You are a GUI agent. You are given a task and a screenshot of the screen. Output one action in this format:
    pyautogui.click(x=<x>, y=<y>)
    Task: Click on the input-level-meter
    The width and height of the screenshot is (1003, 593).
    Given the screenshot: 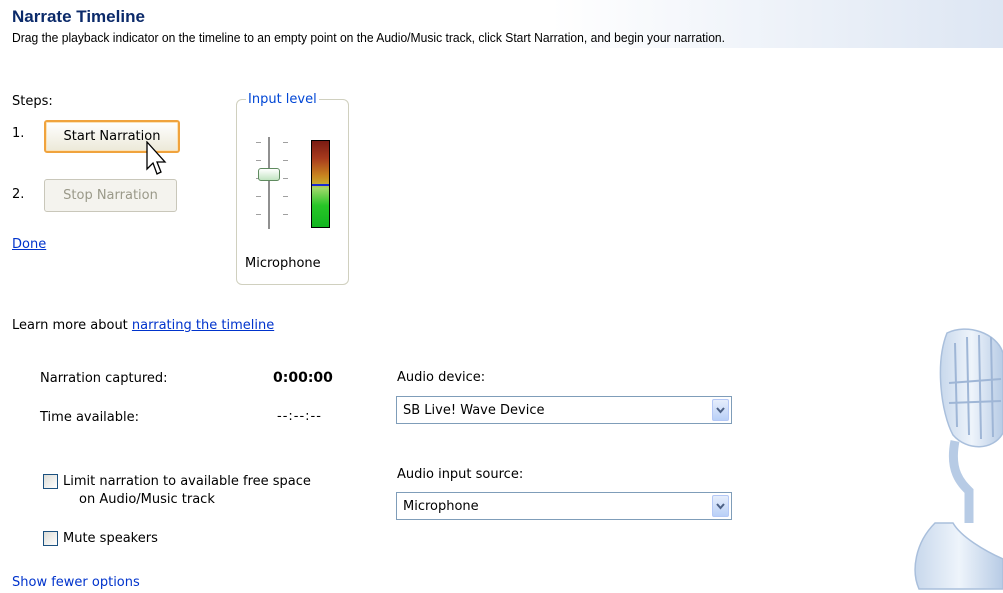 What is the action you would take?
    pyautogui.click(x=320, y=184)
    